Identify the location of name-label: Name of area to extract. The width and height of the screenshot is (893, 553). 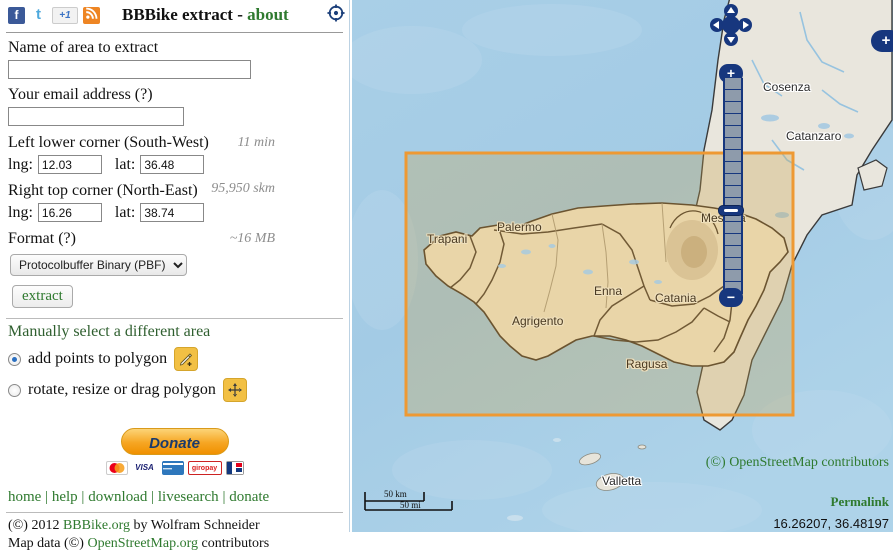
(83, 47).